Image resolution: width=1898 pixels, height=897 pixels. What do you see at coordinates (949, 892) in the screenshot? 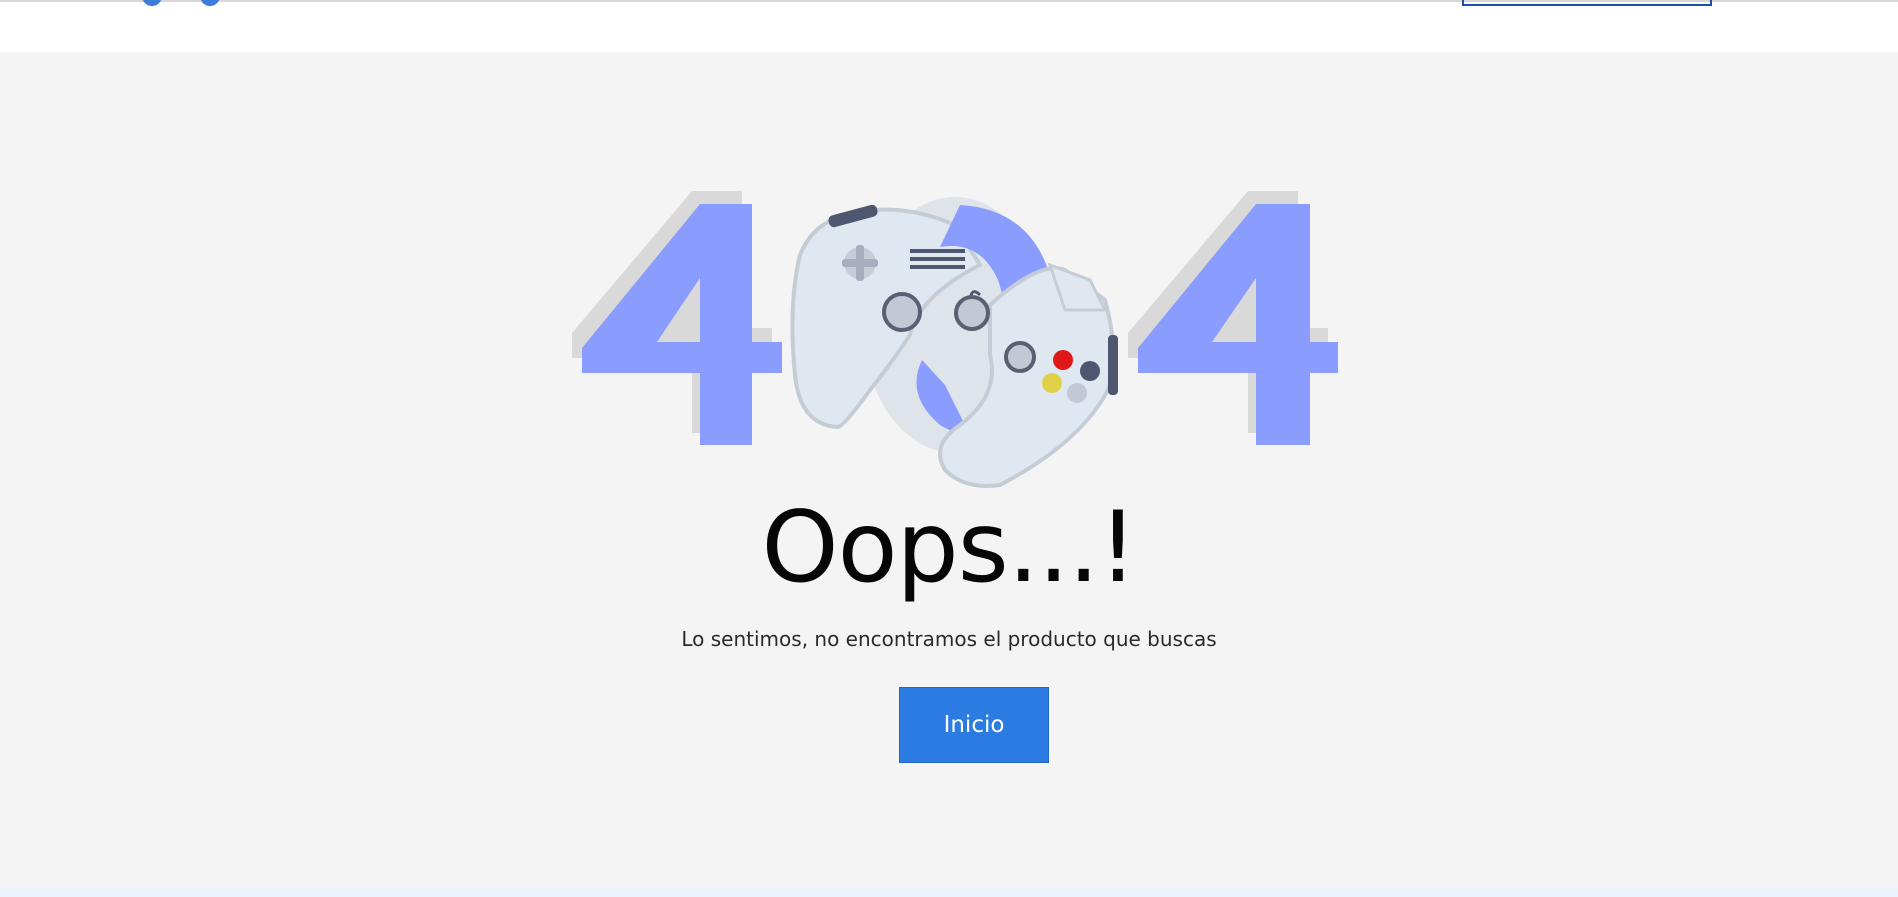
I see `footer-strip` at bounding box center [949, 892].